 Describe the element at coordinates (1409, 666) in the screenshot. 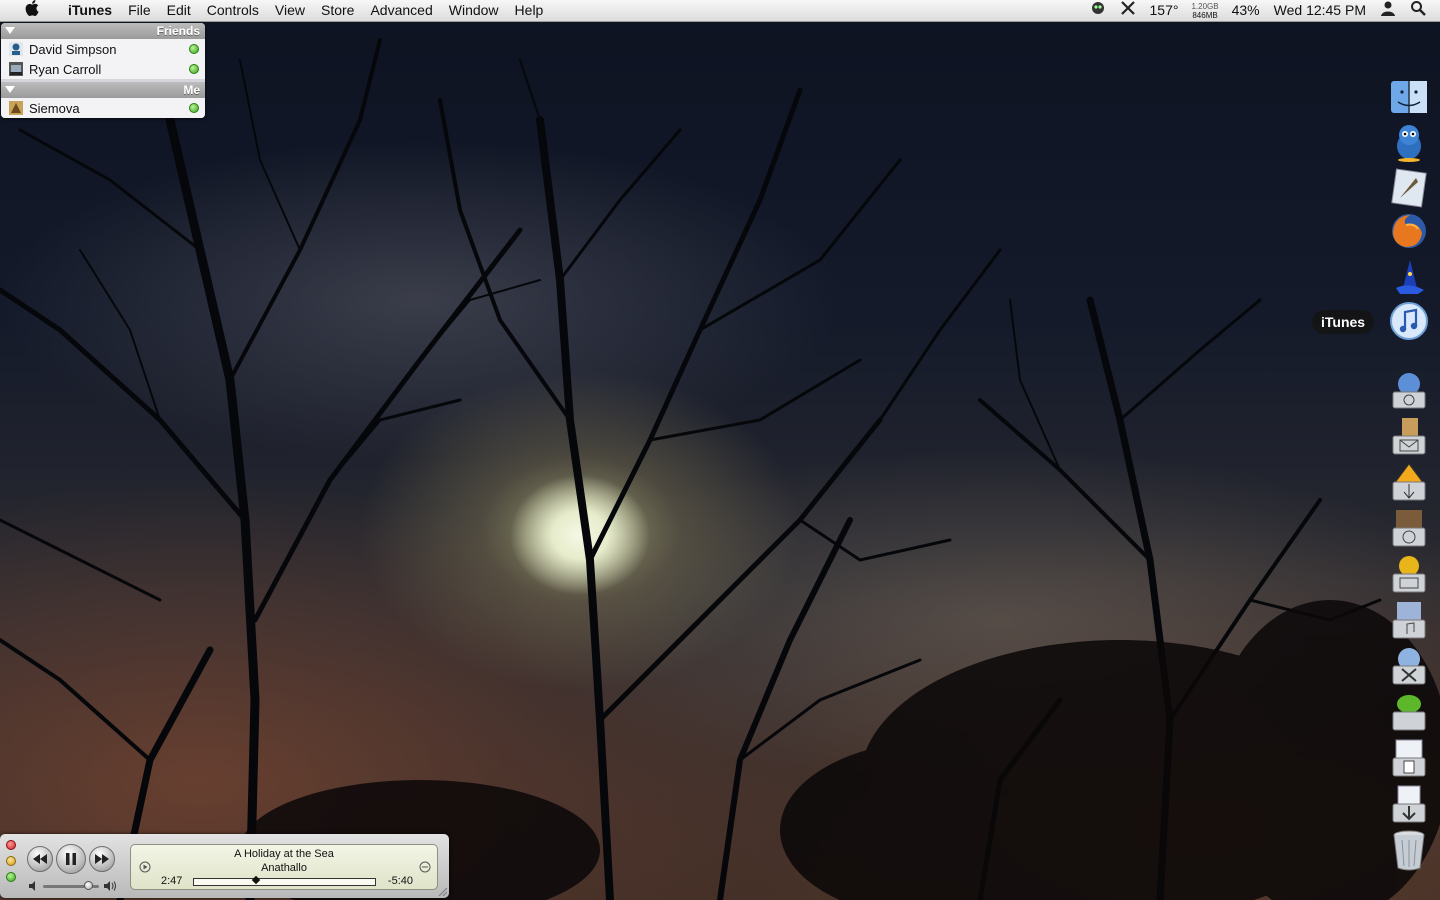

I see `web-stack-icon` at that location.